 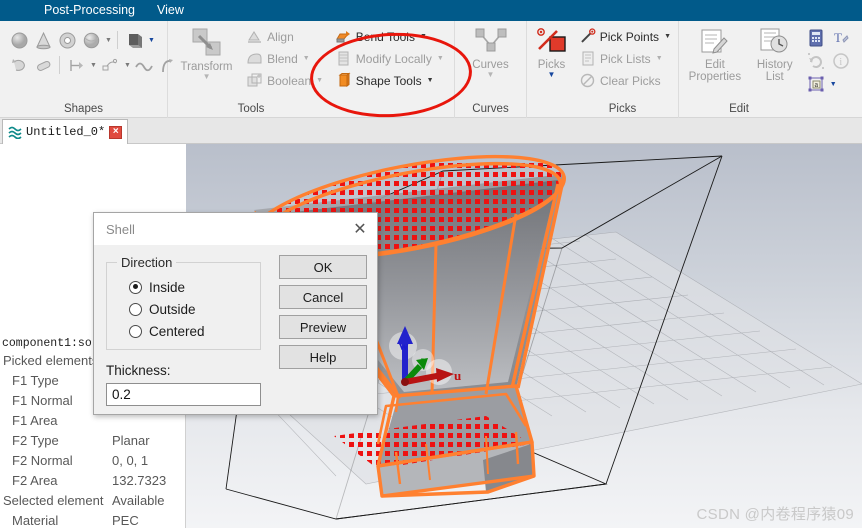 I want to click on dialog-button-column: OK Cancel Preview Help, so click(x=323, y=315).